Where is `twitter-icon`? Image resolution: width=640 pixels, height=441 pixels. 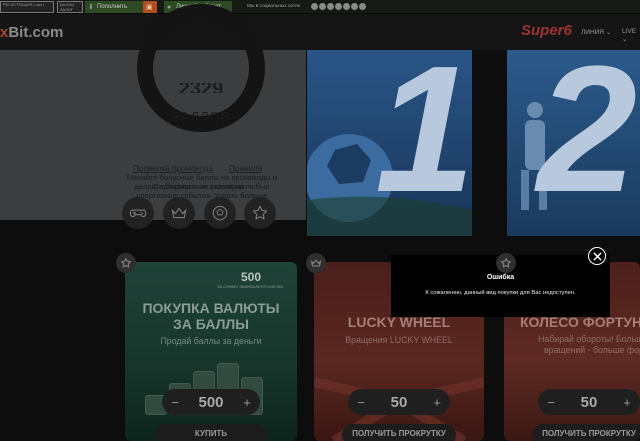 twitter-icon is located at coordinates (330, 6).